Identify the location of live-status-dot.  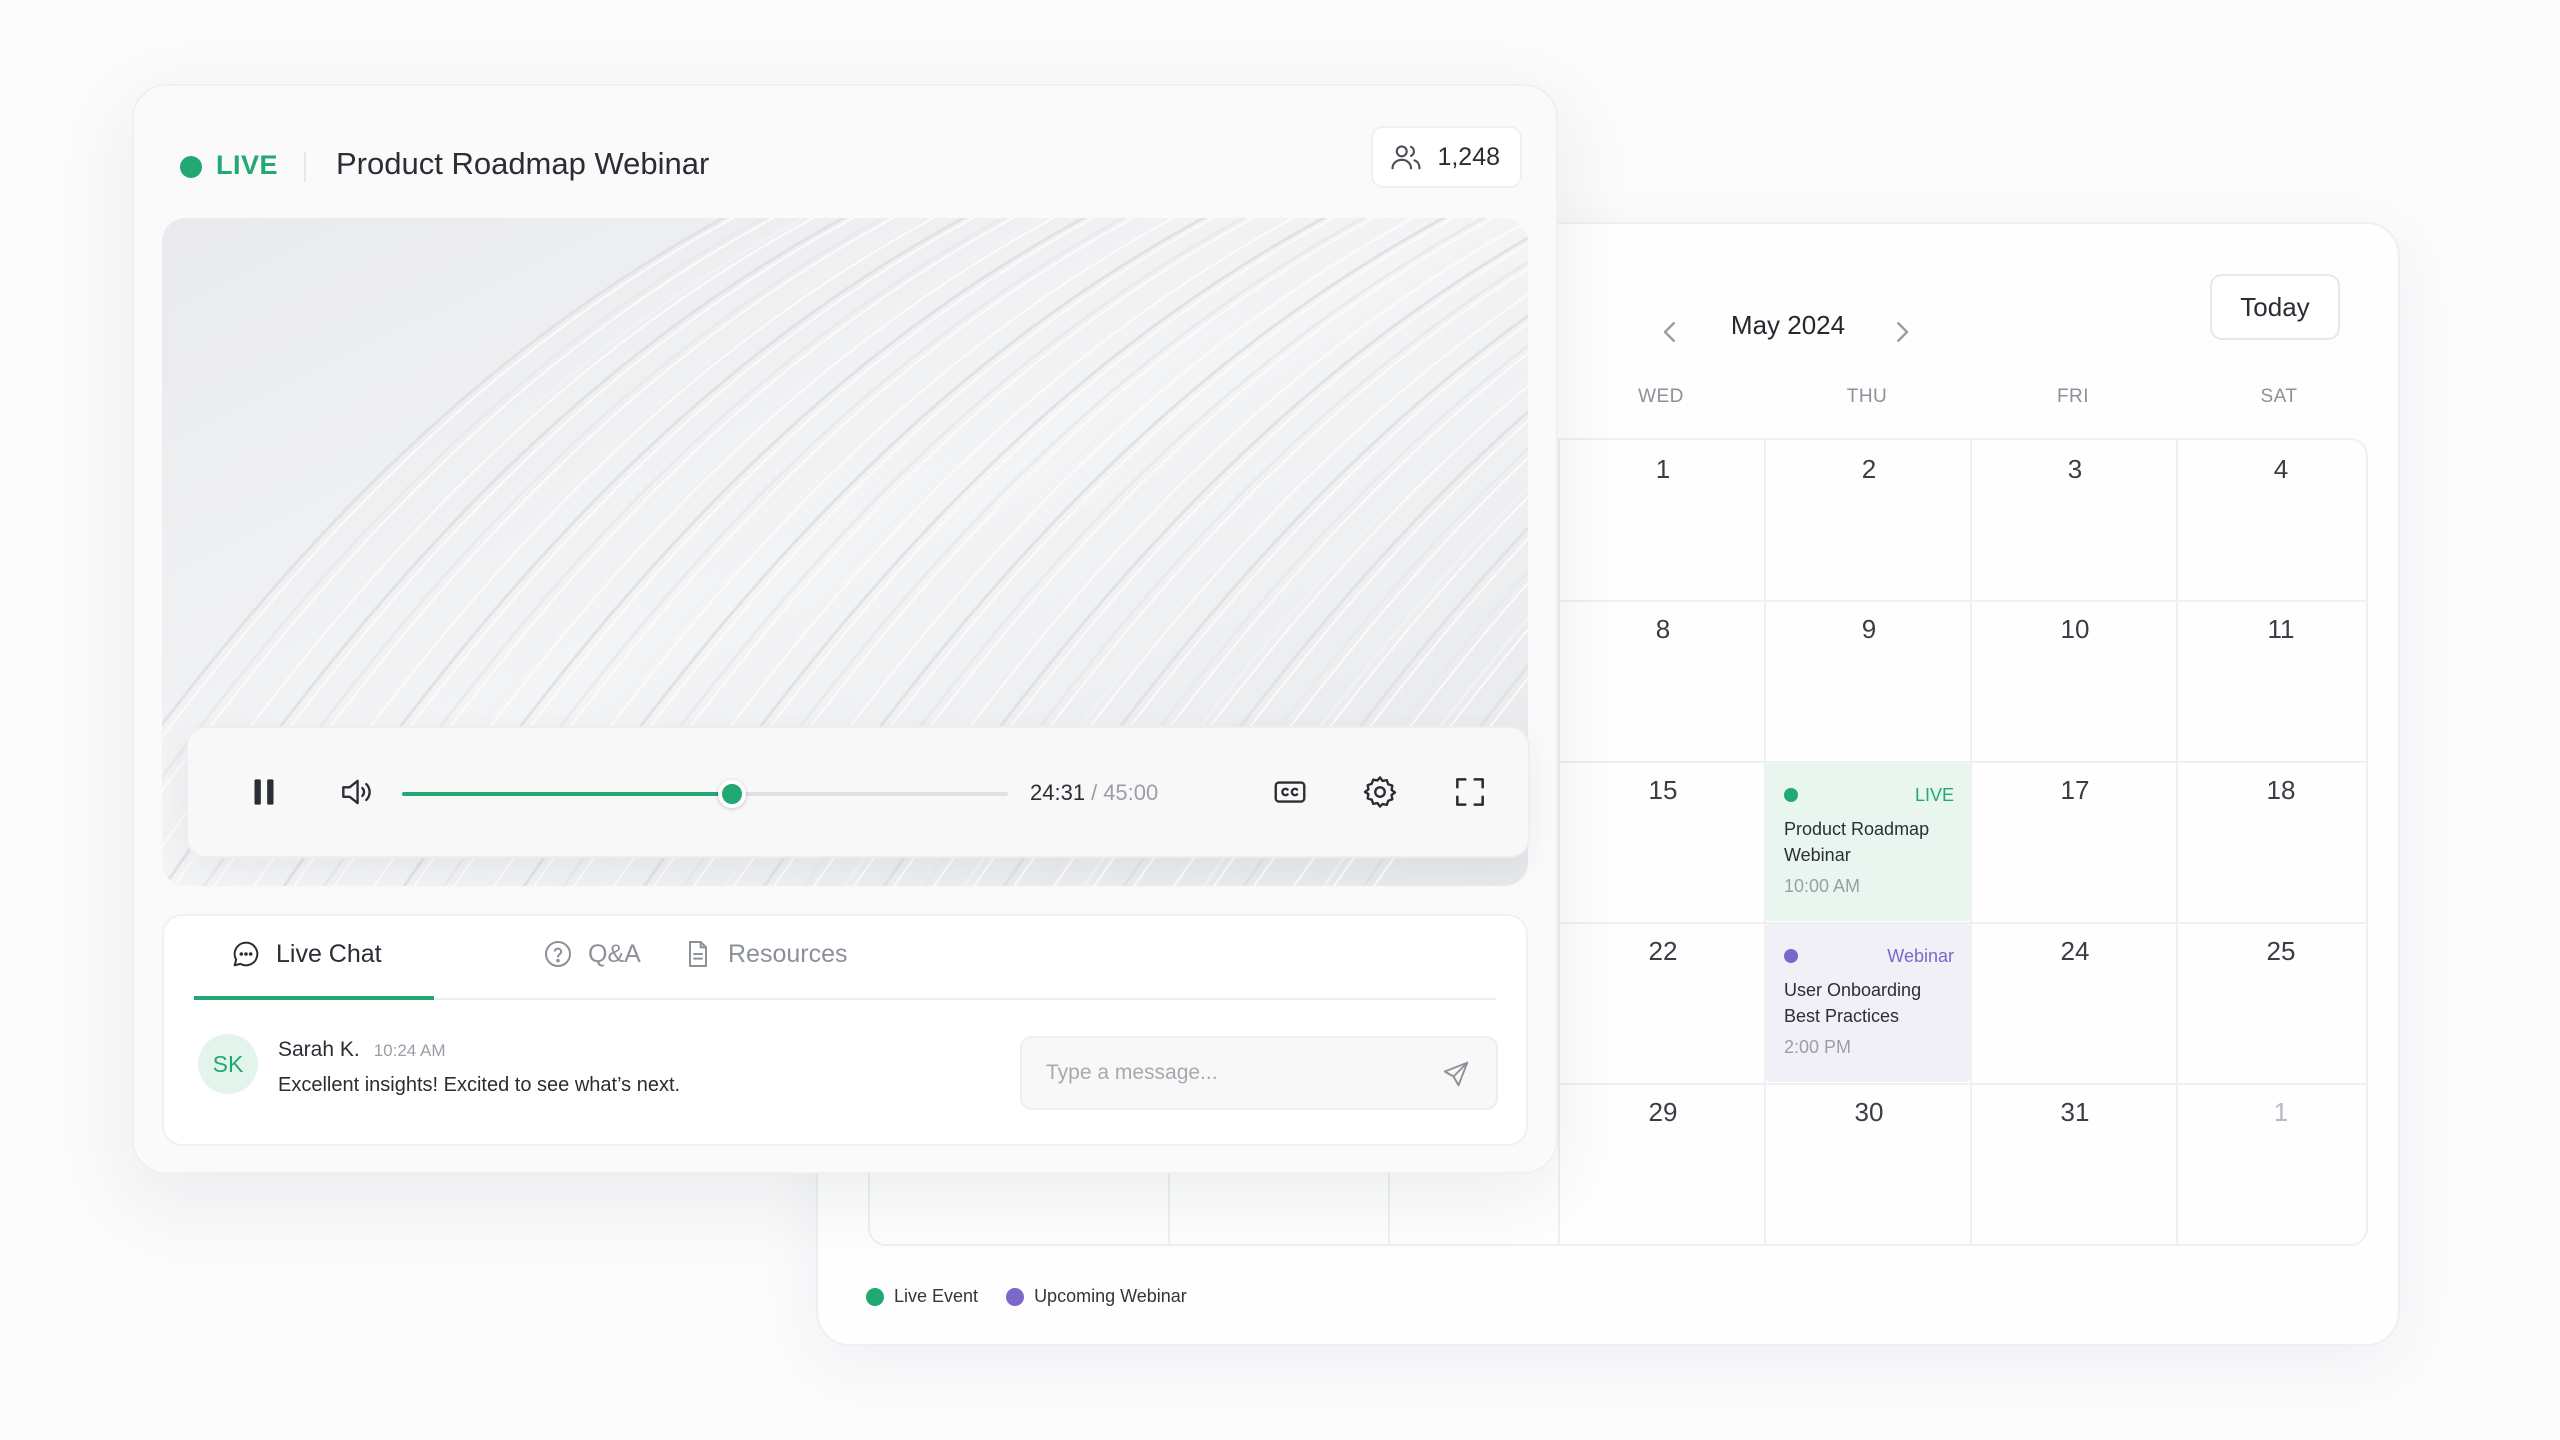
(1791, 795).